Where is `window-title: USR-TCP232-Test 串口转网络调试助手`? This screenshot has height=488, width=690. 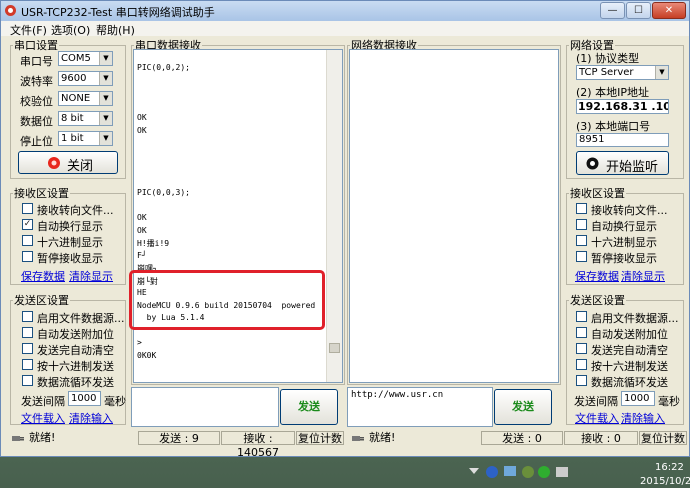 window-title: USR-TCP232-Test 串口转网络调试助手 is located at coordinates (118, 12).